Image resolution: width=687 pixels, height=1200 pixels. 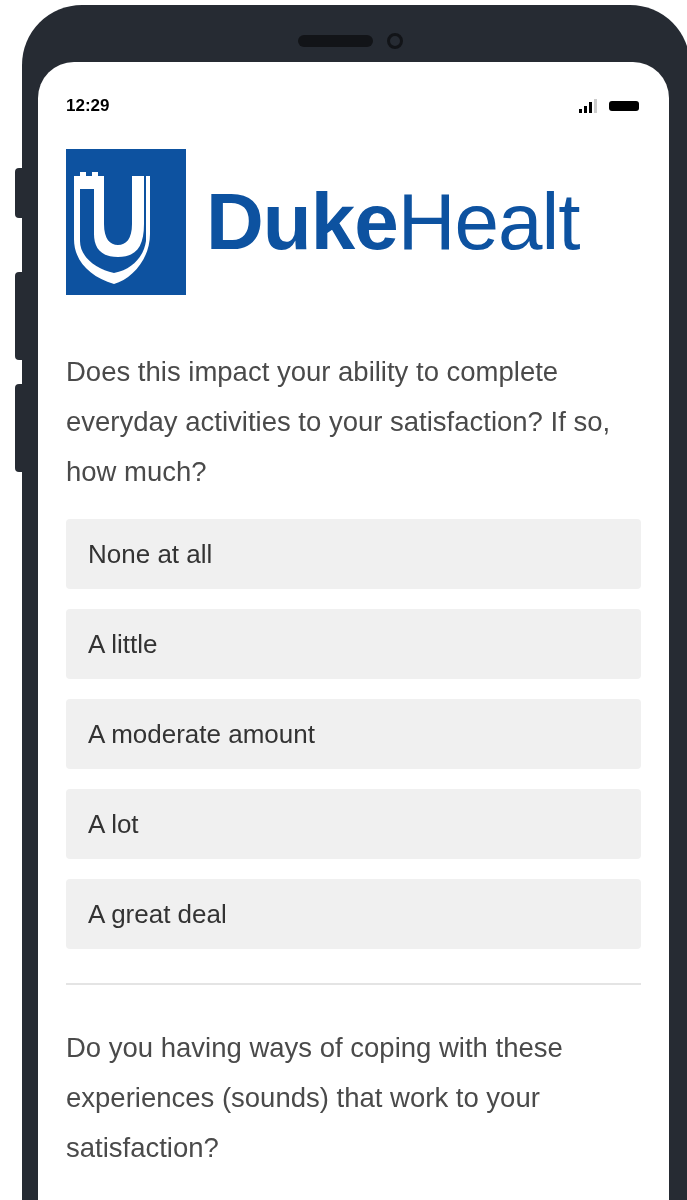 I want to click on battery-icon, so click(x=624, y=106).